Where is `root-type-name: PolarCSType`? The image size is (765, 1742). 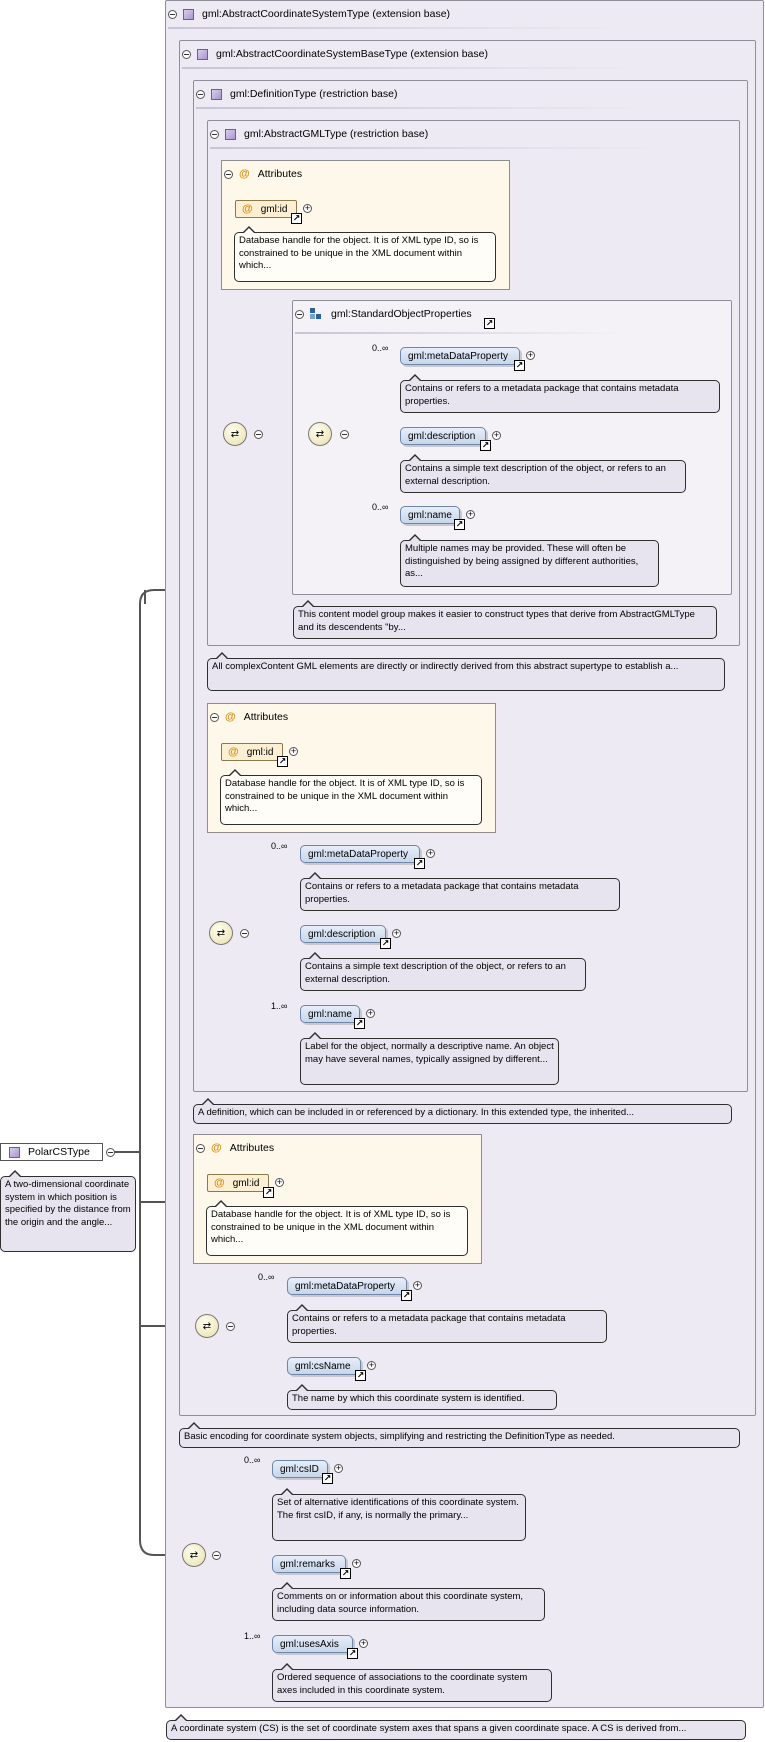
root-type-name: PolarCSType is located at coordinates (59, 1152).